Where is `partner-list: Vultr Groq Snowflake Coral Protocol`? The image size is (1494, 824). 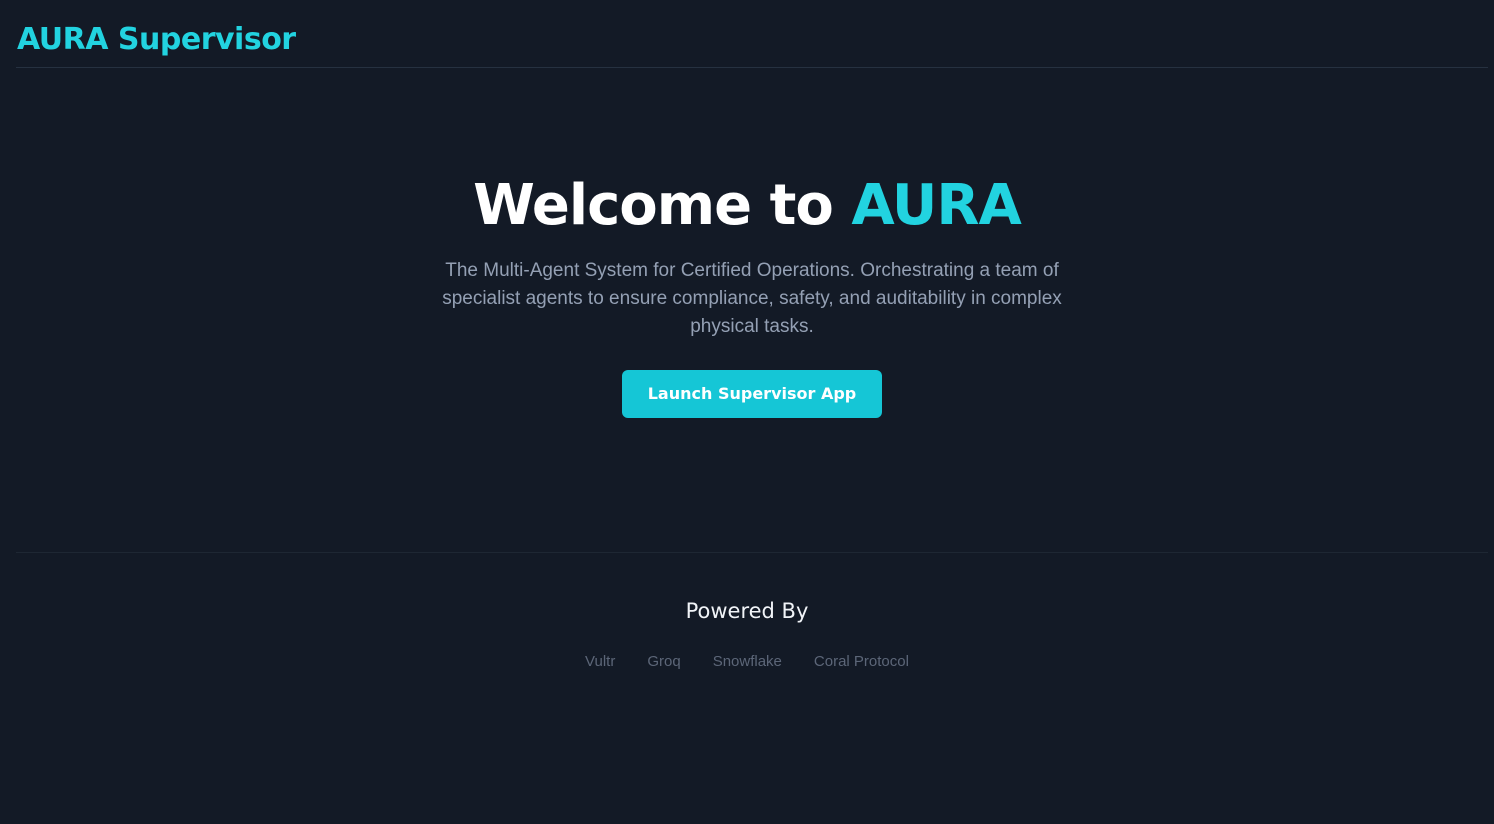
partner-list: Vultr Groq Snowflake Coral Protocol is located at coordinates (747, 662).